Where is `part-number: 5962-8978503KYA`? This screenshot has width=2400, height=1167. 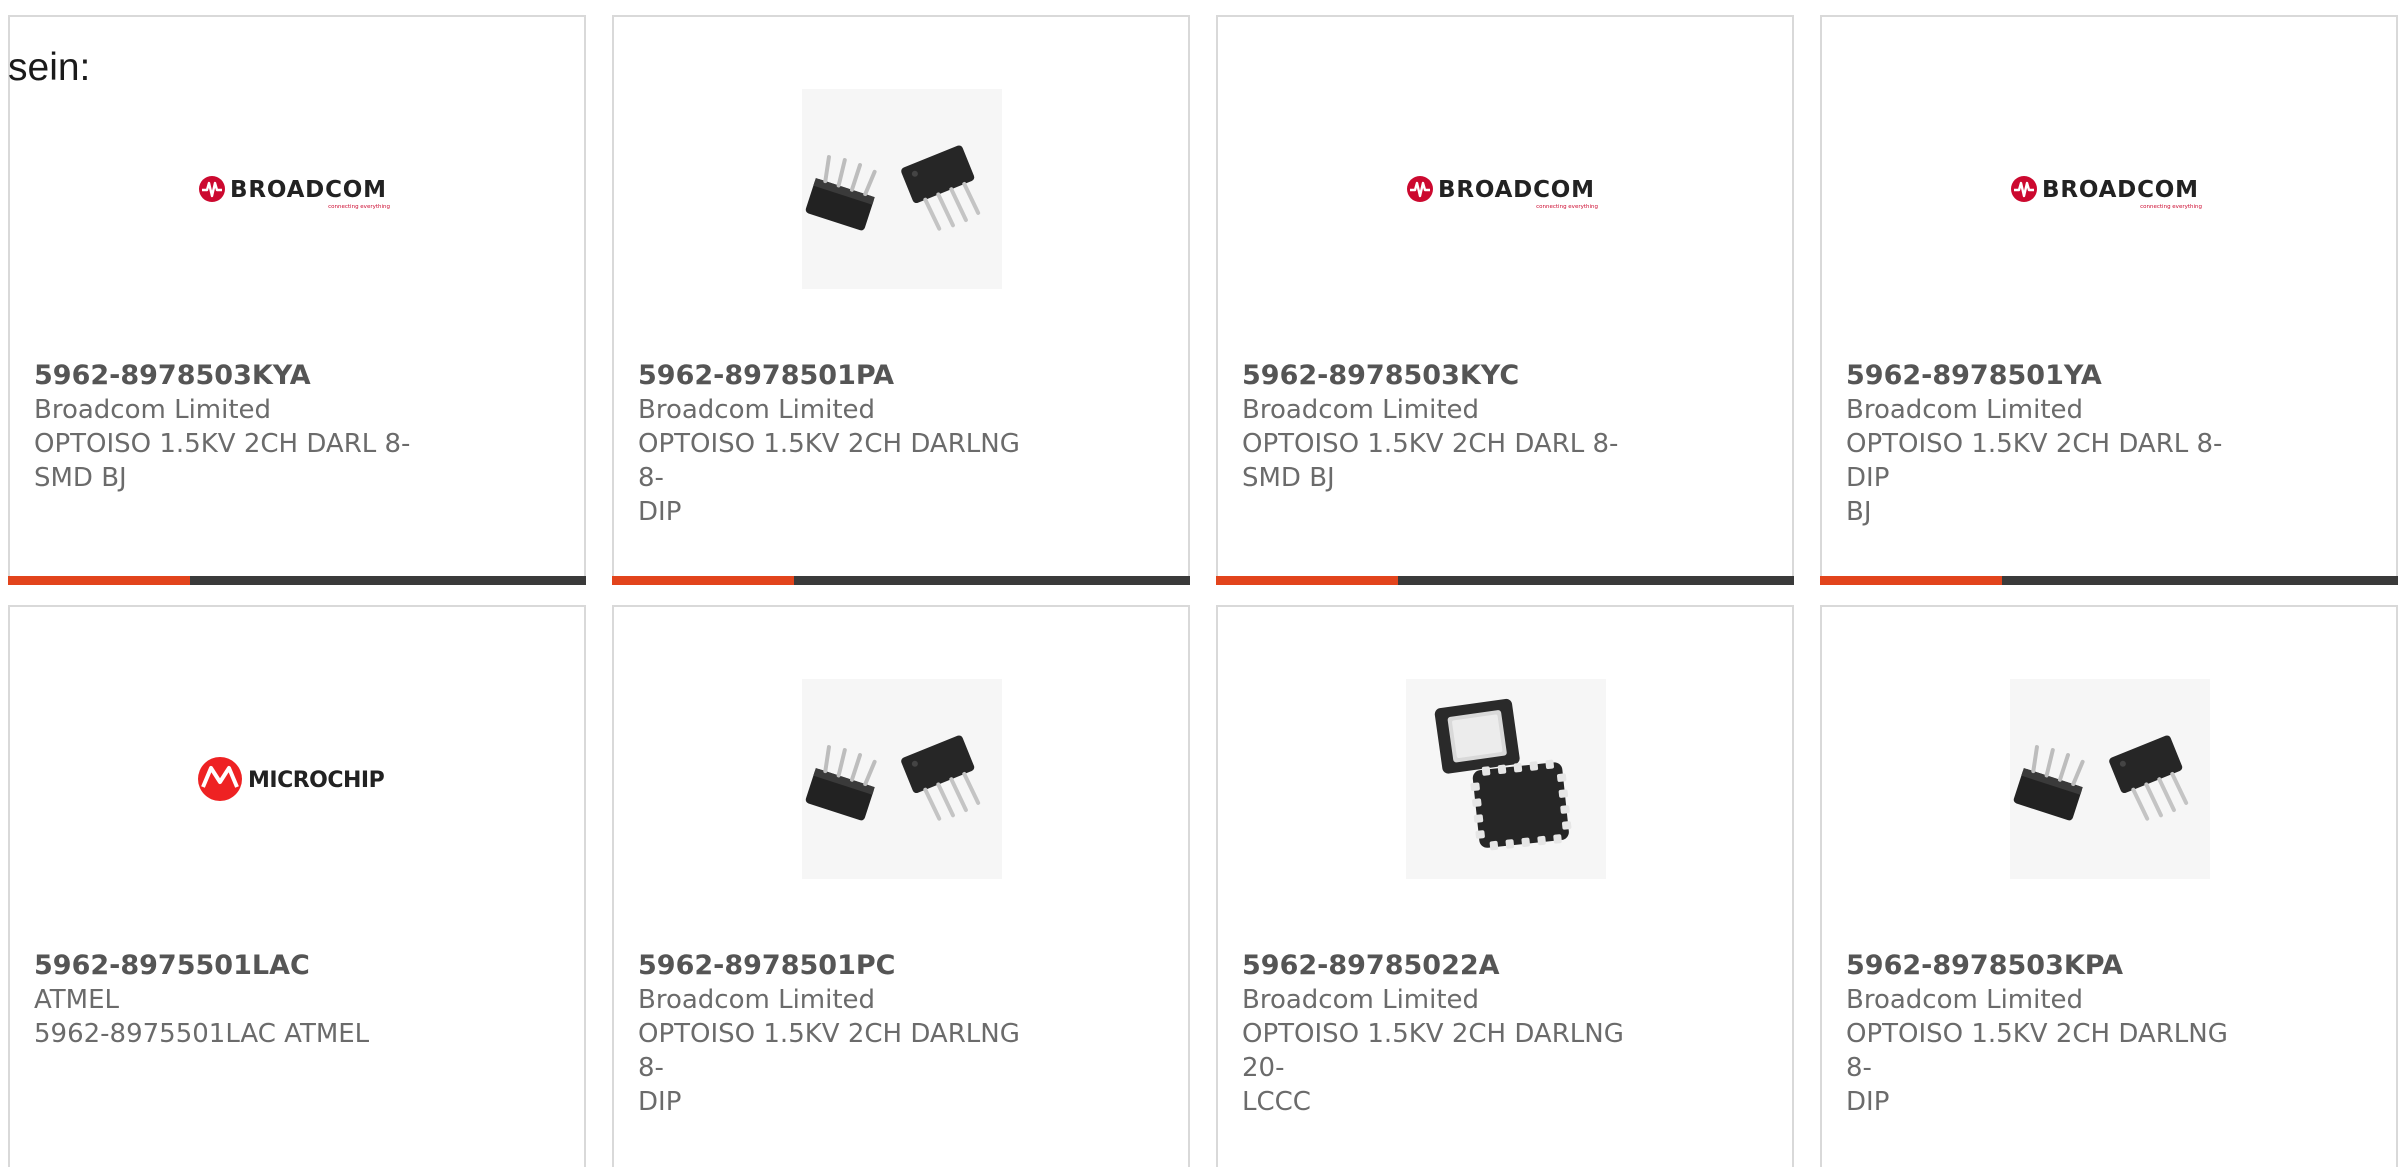
part-number: 5962-8978503KYA is located at coordinates (234, 376).